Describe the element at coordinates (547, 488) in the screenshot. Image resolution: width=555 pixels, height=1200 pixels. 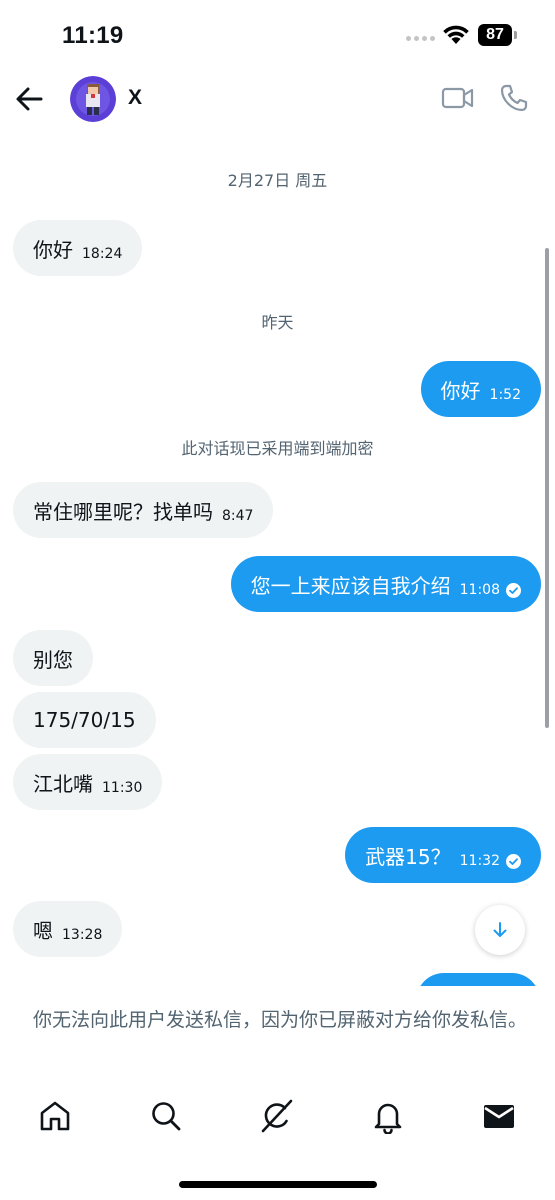
I see `scrollbar` at that location.